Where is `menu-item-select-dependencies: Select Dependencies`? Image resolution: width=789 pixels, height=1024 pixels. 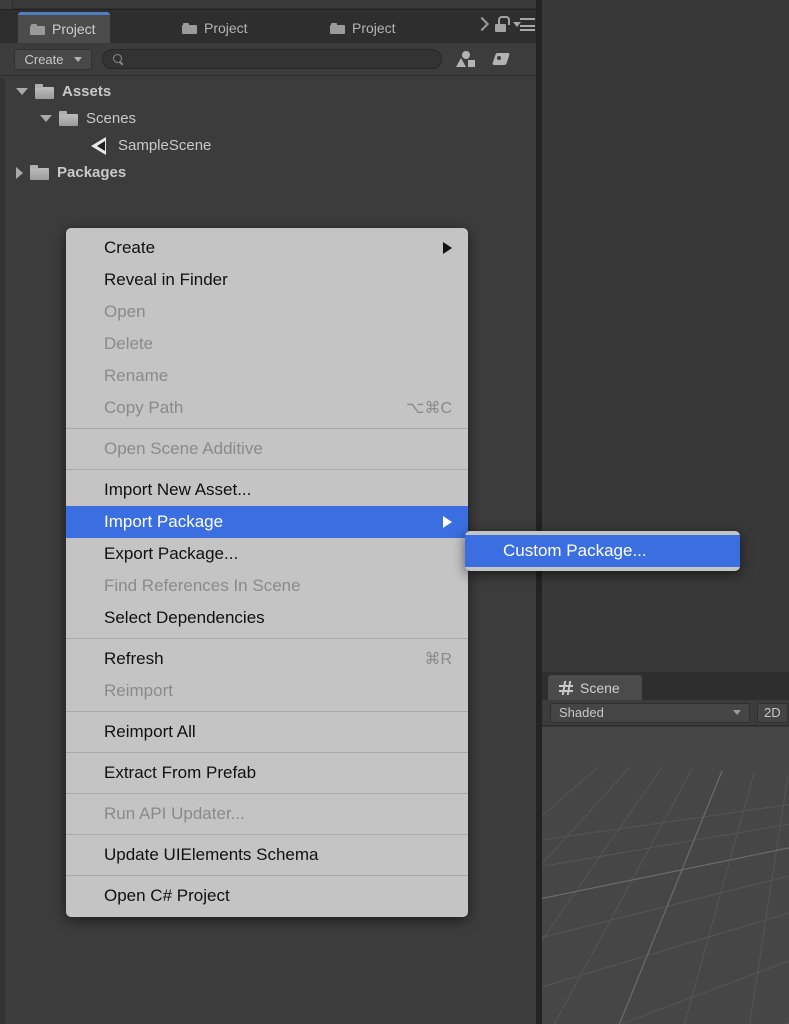
menu-item-select-dependencies: Select Dependencies is located at coordinates (267, 618).